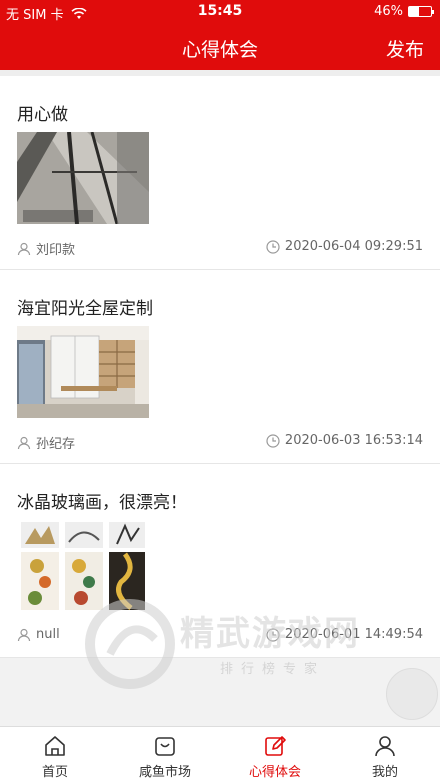 Image resolution: width=440 pixels, height=782 pixels. What do you see at coordinates (55, 746) in the screenshot?
I see `home-icon` at bounding box center [55, 746].